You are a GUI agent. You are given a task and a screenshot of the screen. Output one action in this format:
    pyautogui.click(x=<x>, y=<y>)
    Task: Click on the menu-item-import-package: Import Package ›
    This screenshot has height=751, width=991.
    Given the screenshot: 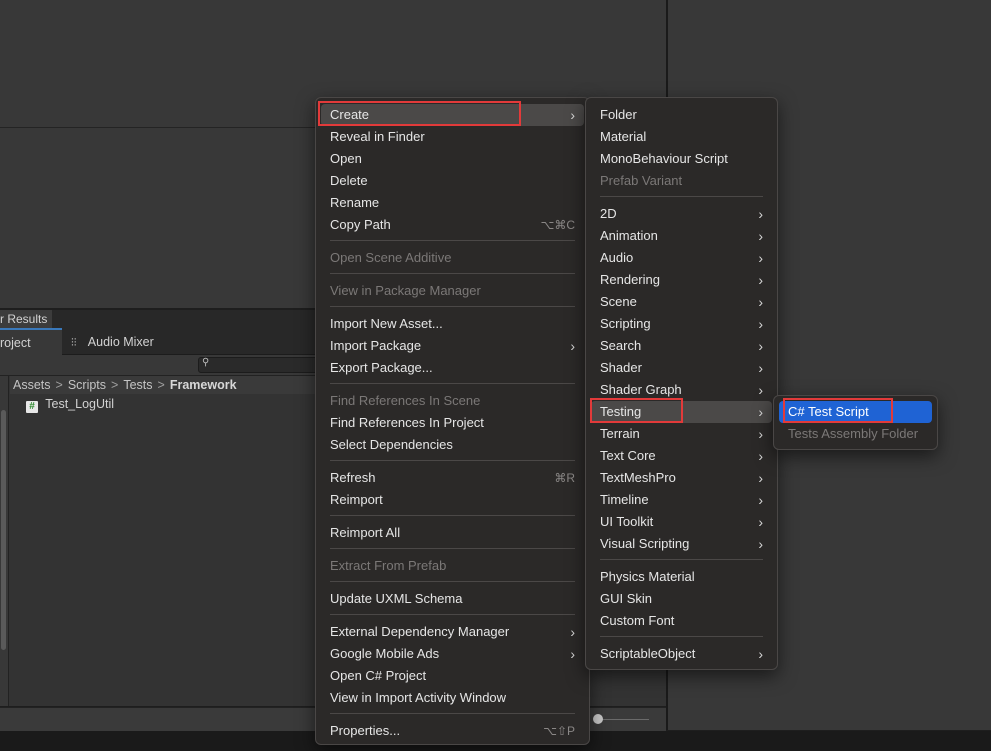 What is the action you would take?
    pyautogui.click(x=452, y=346)
    